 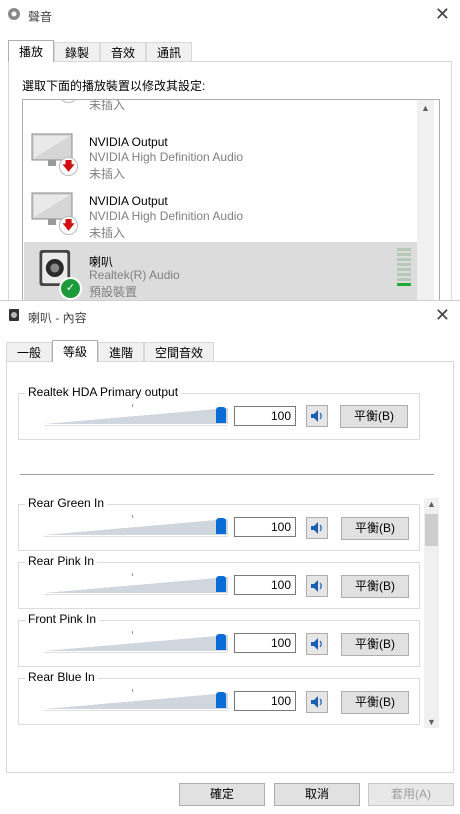 I want to click on tab-advanced: 進階, so click(x=121, y=352).